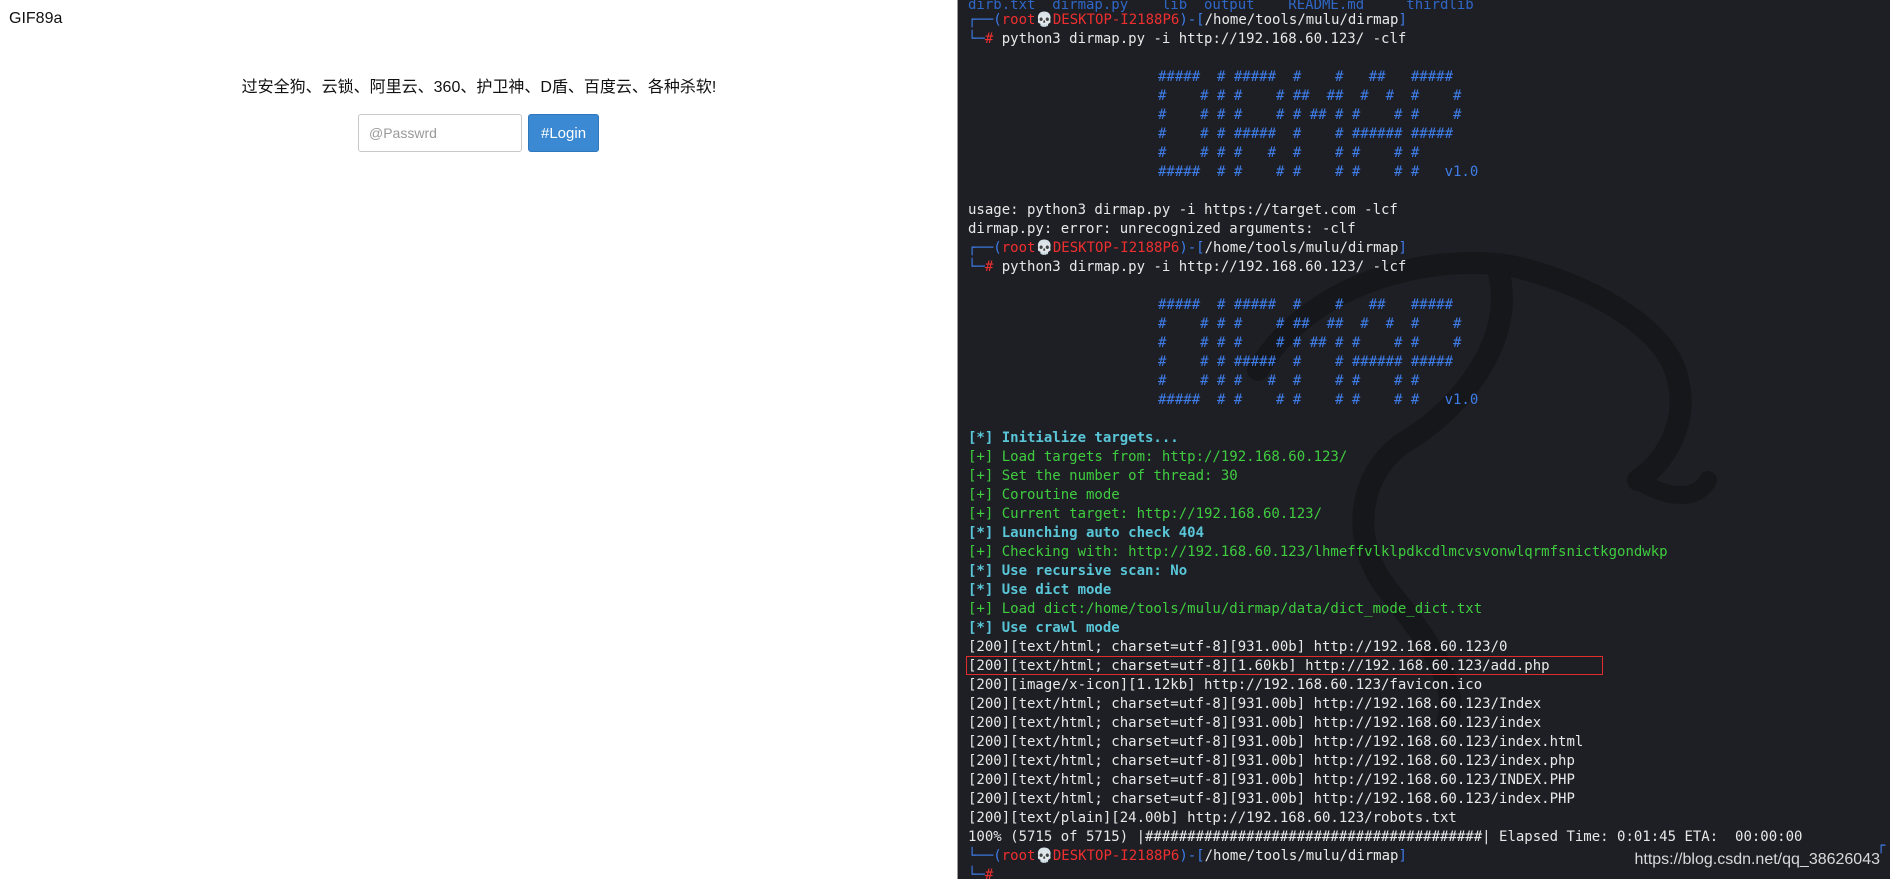 This screenshot has width=1890, height=879. I want to click on log-line: [*] Use crawl mode, so click(1044, 628).